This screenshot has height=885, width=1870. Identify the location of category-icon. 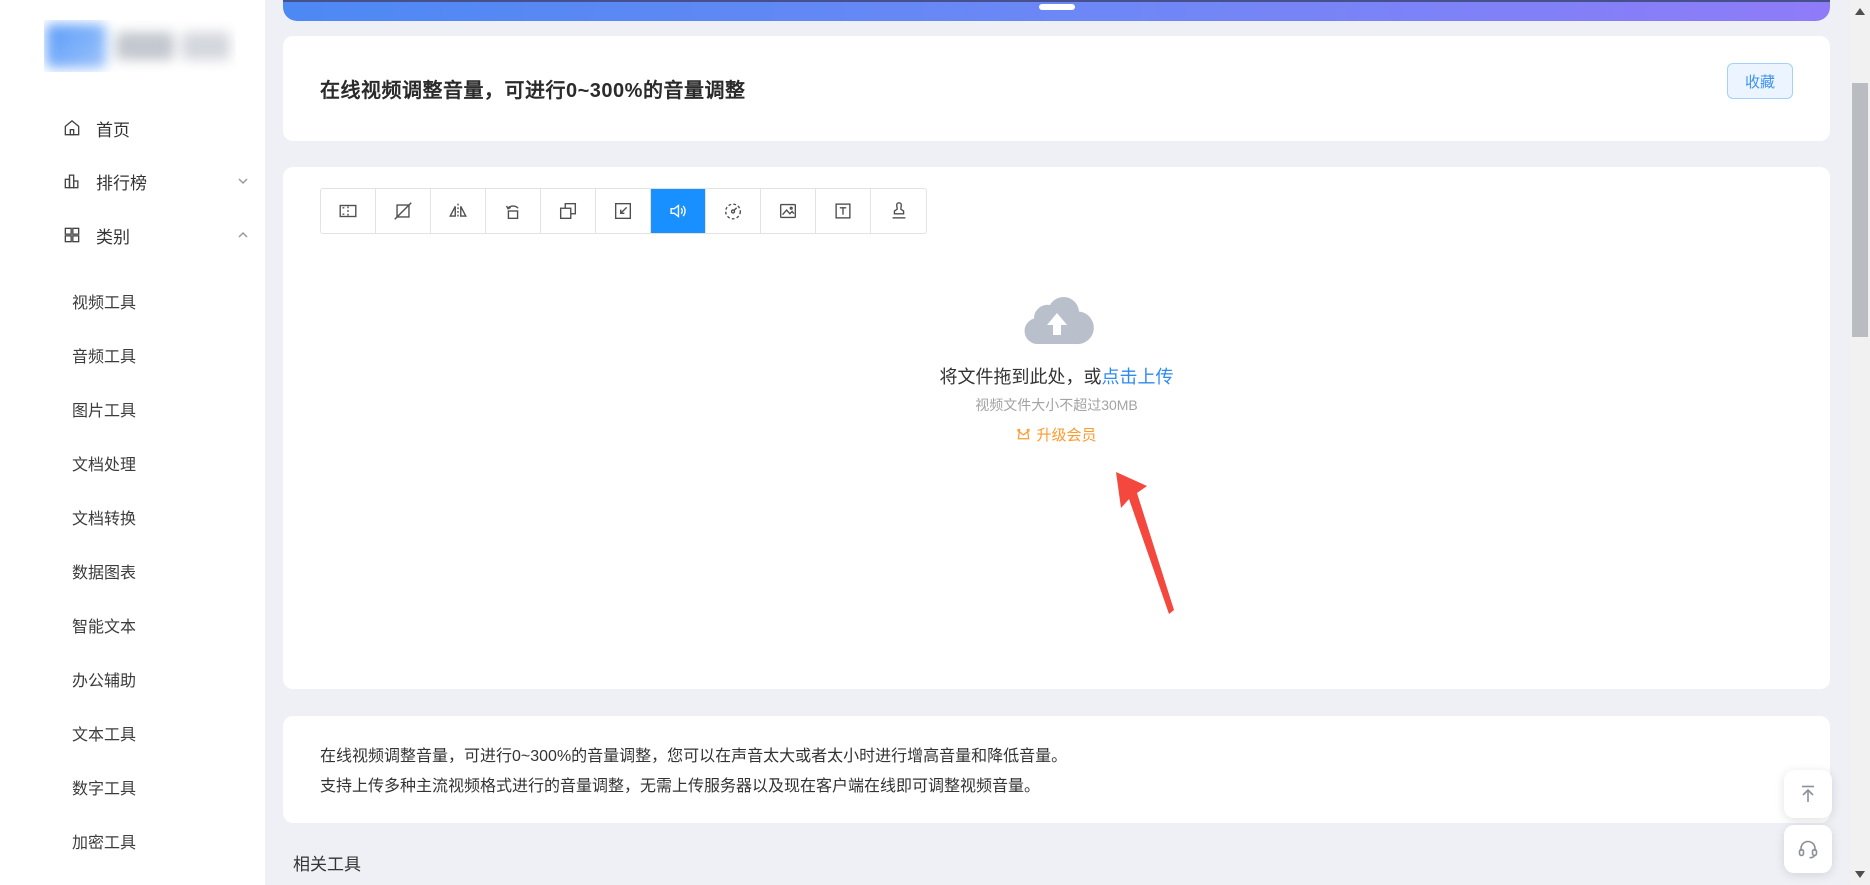
(72, 235).